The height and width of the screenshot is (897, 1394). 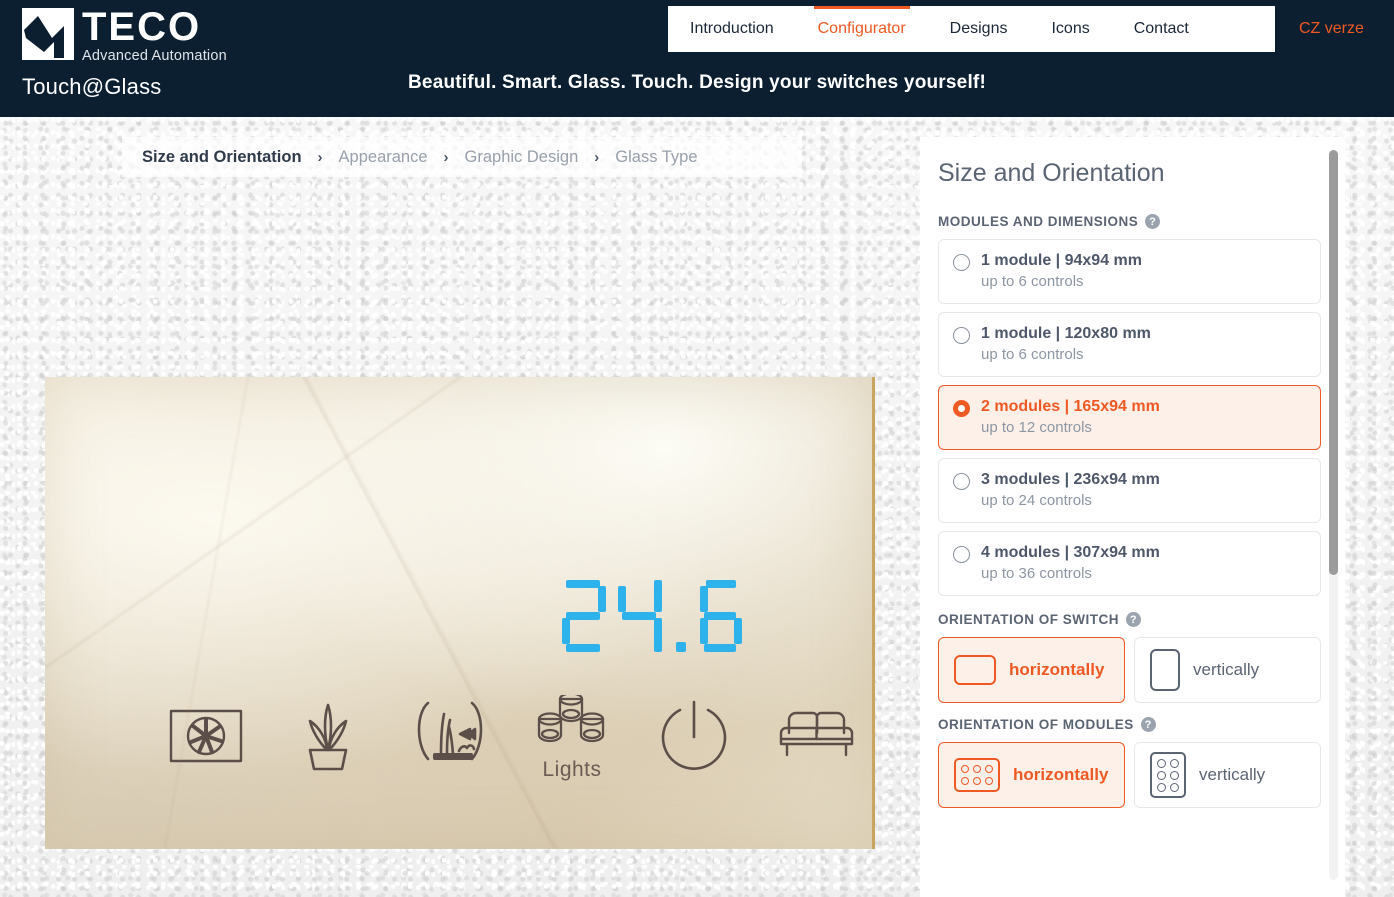 What do you see at coordinates (222, 157) in the screenshot?
I see `breadcrumb-item-size-and-orientation: Size and Orientation` at bounding box center [222, 157].